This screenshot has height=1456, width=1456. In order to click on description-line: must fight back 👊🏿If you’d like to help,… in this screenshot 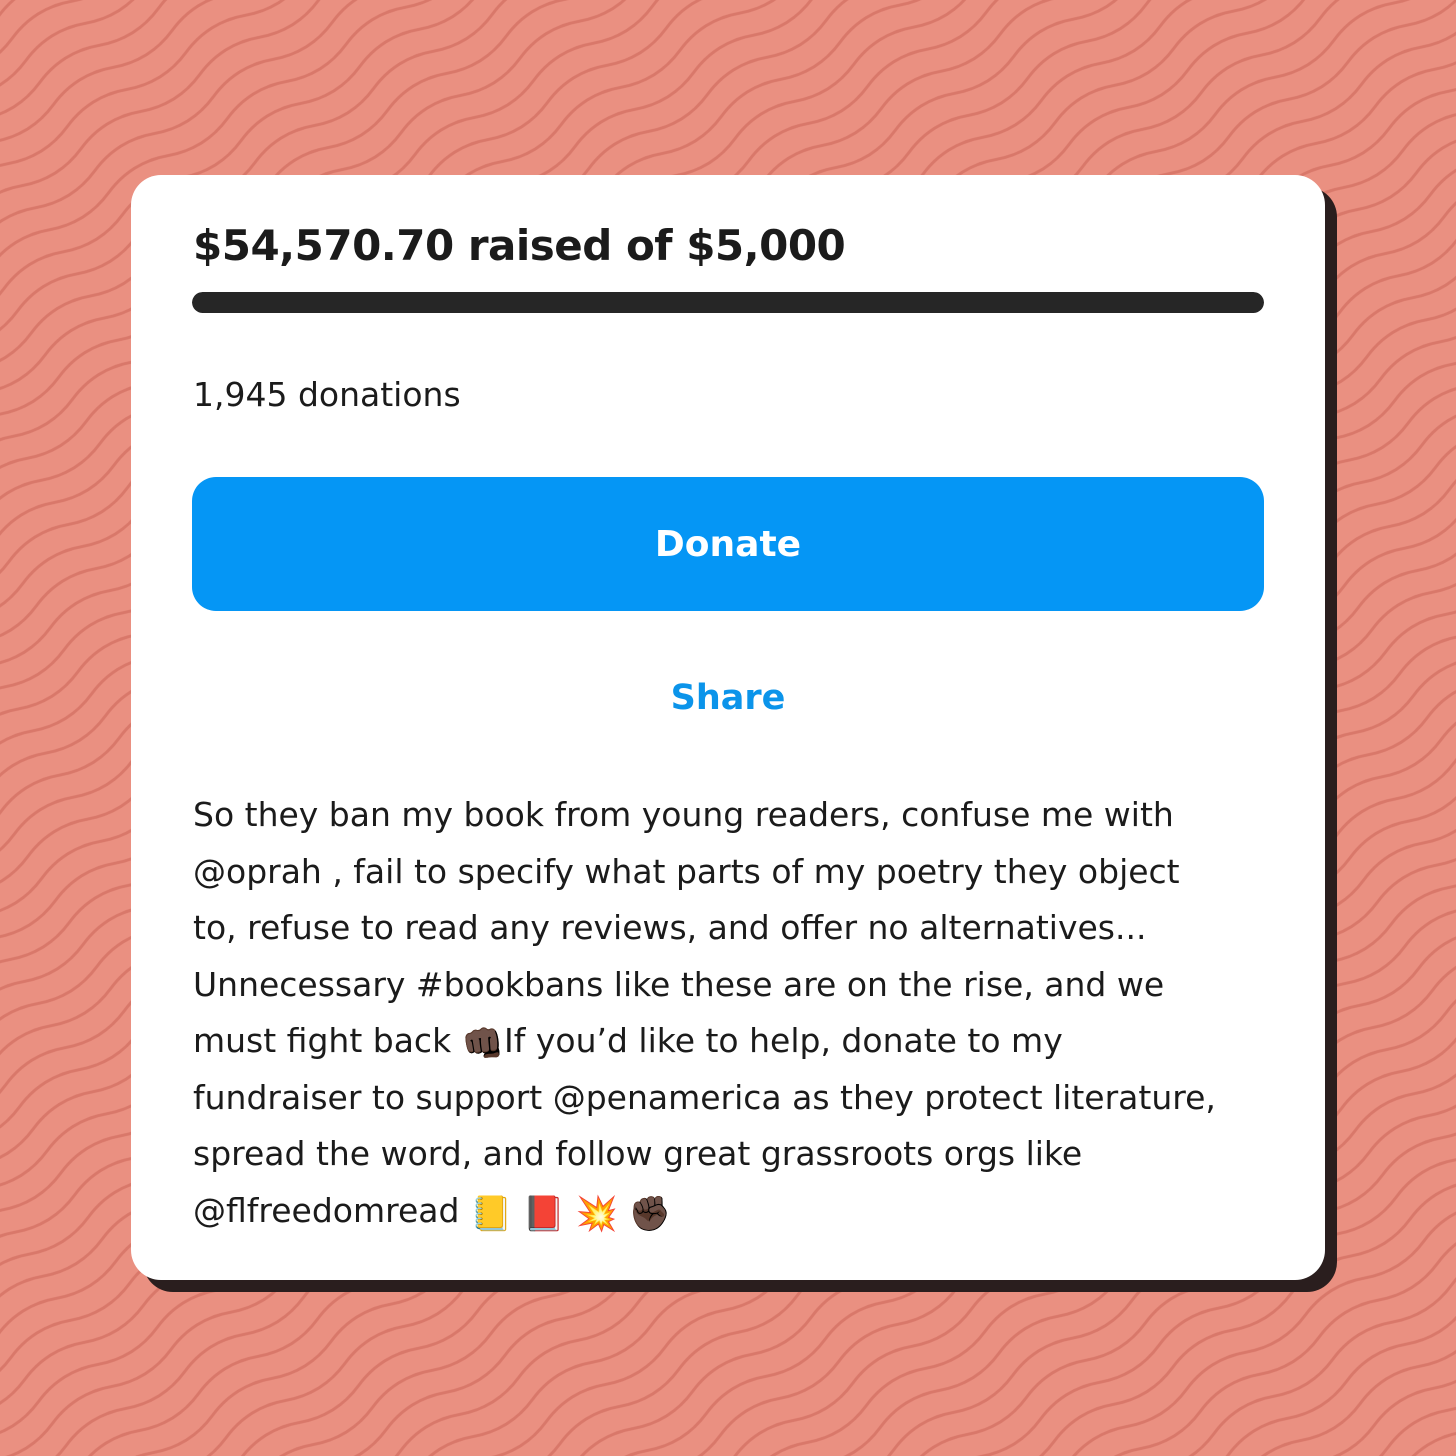, I will do `click(728, 1041)`.